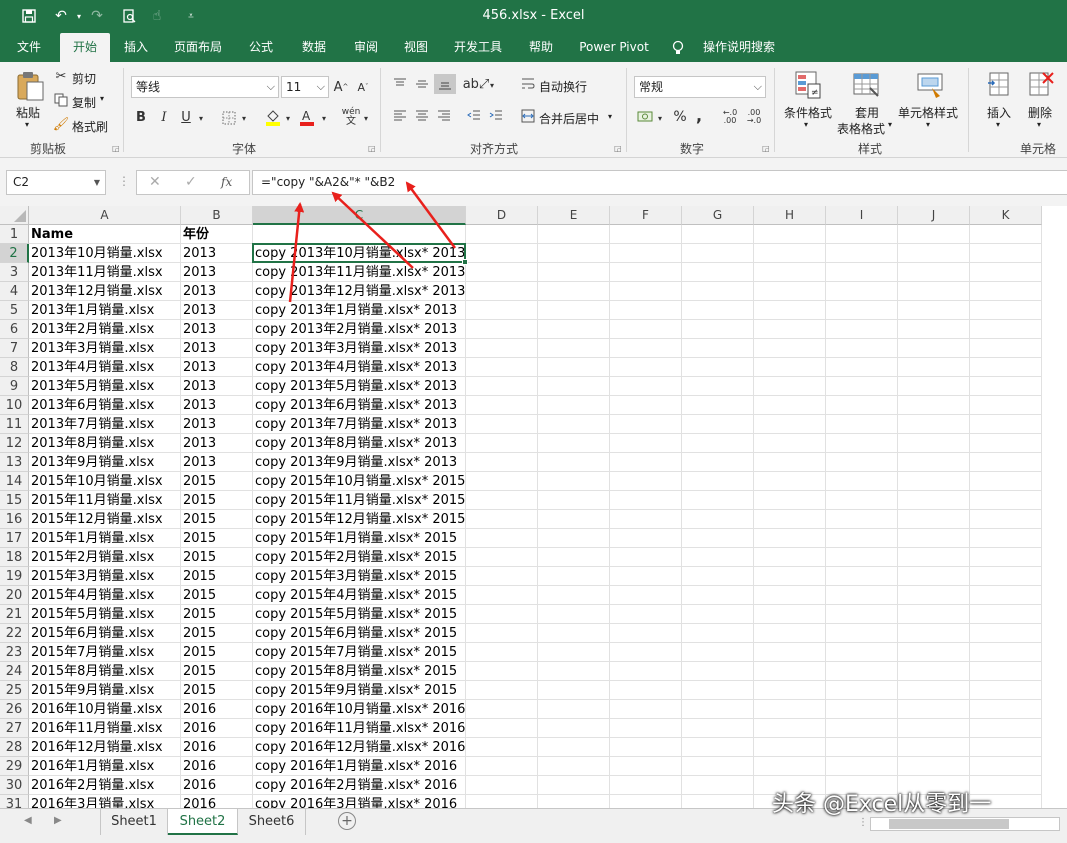  I want to click on cell-a28: 2016年12月销量.xlsx, so click(105, 747).